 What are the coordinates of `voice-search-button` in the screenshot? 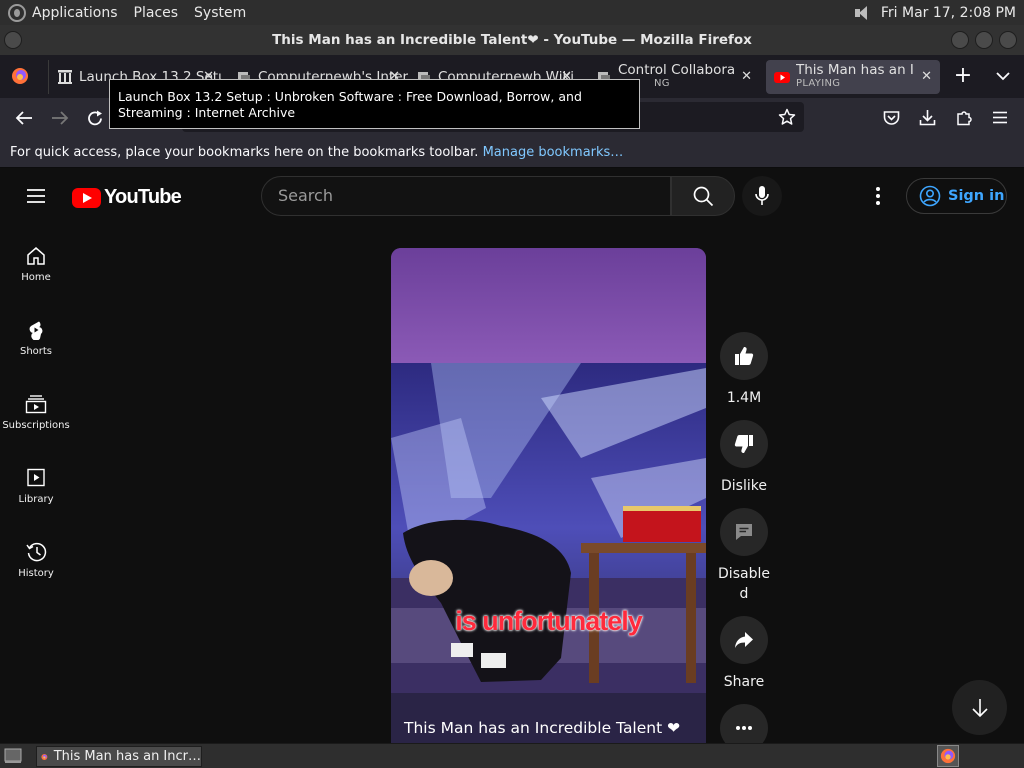 It's located at (762, 196).